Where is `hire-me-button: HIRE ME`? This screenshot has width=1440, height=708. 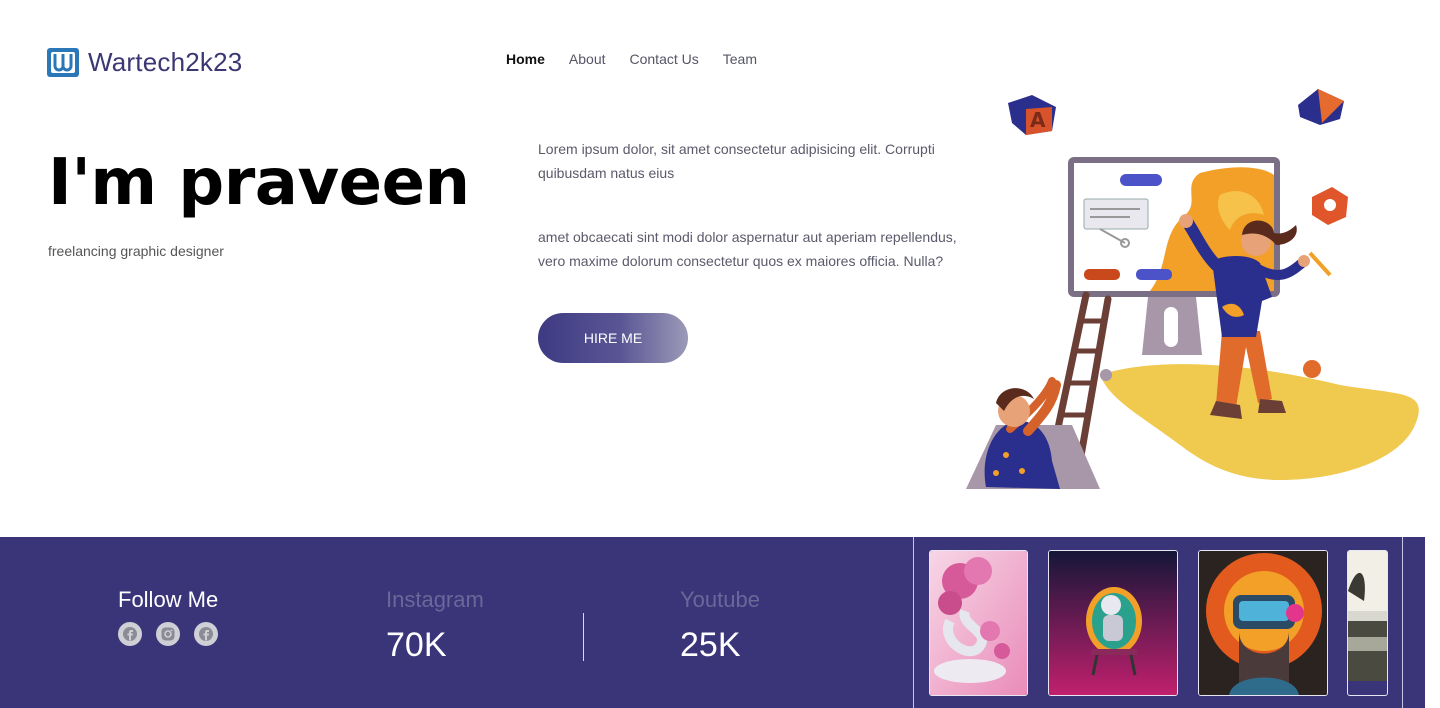 hire-me-button: HIRE ME is located at coordinates (613, 338).